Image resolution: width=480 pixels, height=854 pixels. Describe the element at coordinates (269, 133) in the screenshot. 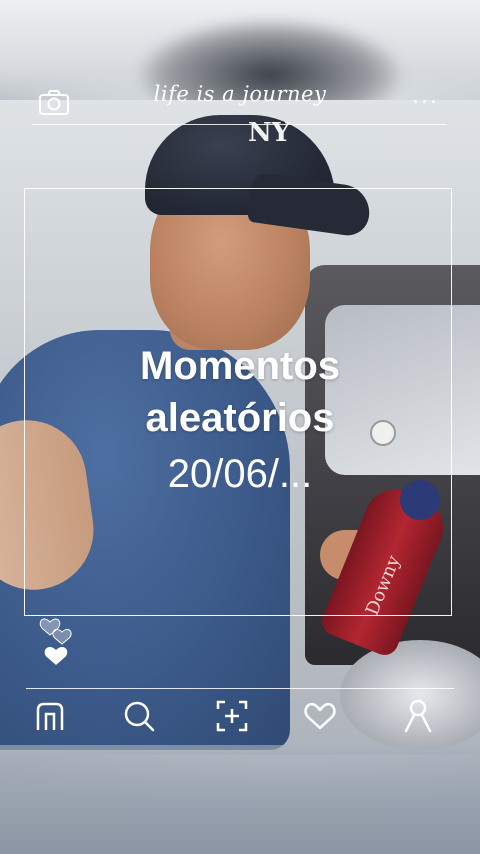

I see `cap-logo: NY` at that location.